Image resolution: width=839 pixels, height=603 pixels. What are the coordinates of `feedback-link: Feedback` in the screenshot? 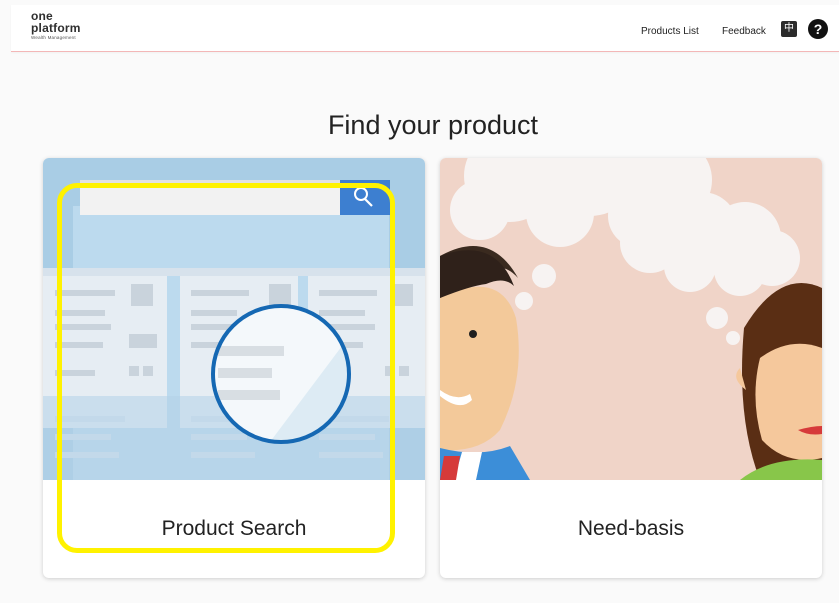 It's located at (744, 31).